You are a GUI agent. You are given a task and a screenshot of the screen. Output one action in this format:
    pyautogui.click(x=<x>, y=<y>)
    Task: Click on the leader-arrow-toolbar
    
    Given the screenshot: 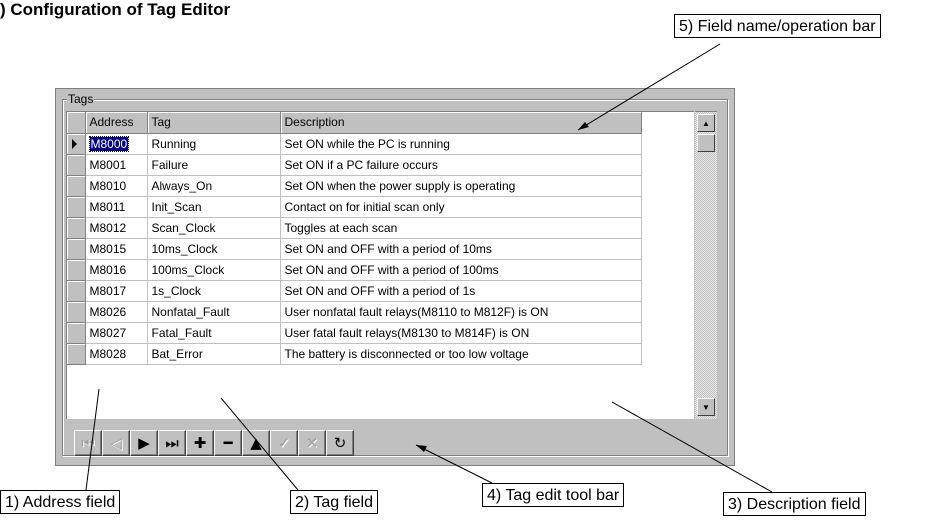 What is the action you would take?
    pyautogui.click(x=421, y=448)
    